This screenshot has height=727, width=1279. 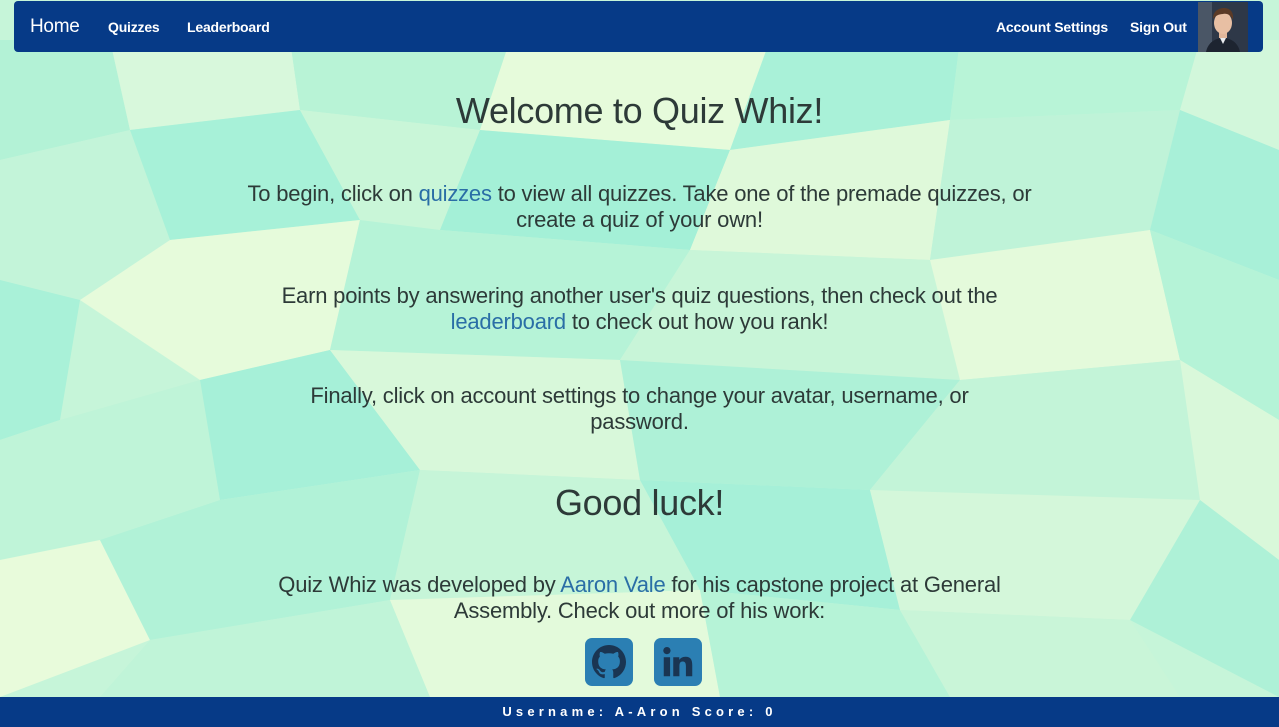 What do you see at coordinates (508, 321) in the screenshot?
I see `leaderboard-inline-link: leaderboard` at bounding box center [508, 321].